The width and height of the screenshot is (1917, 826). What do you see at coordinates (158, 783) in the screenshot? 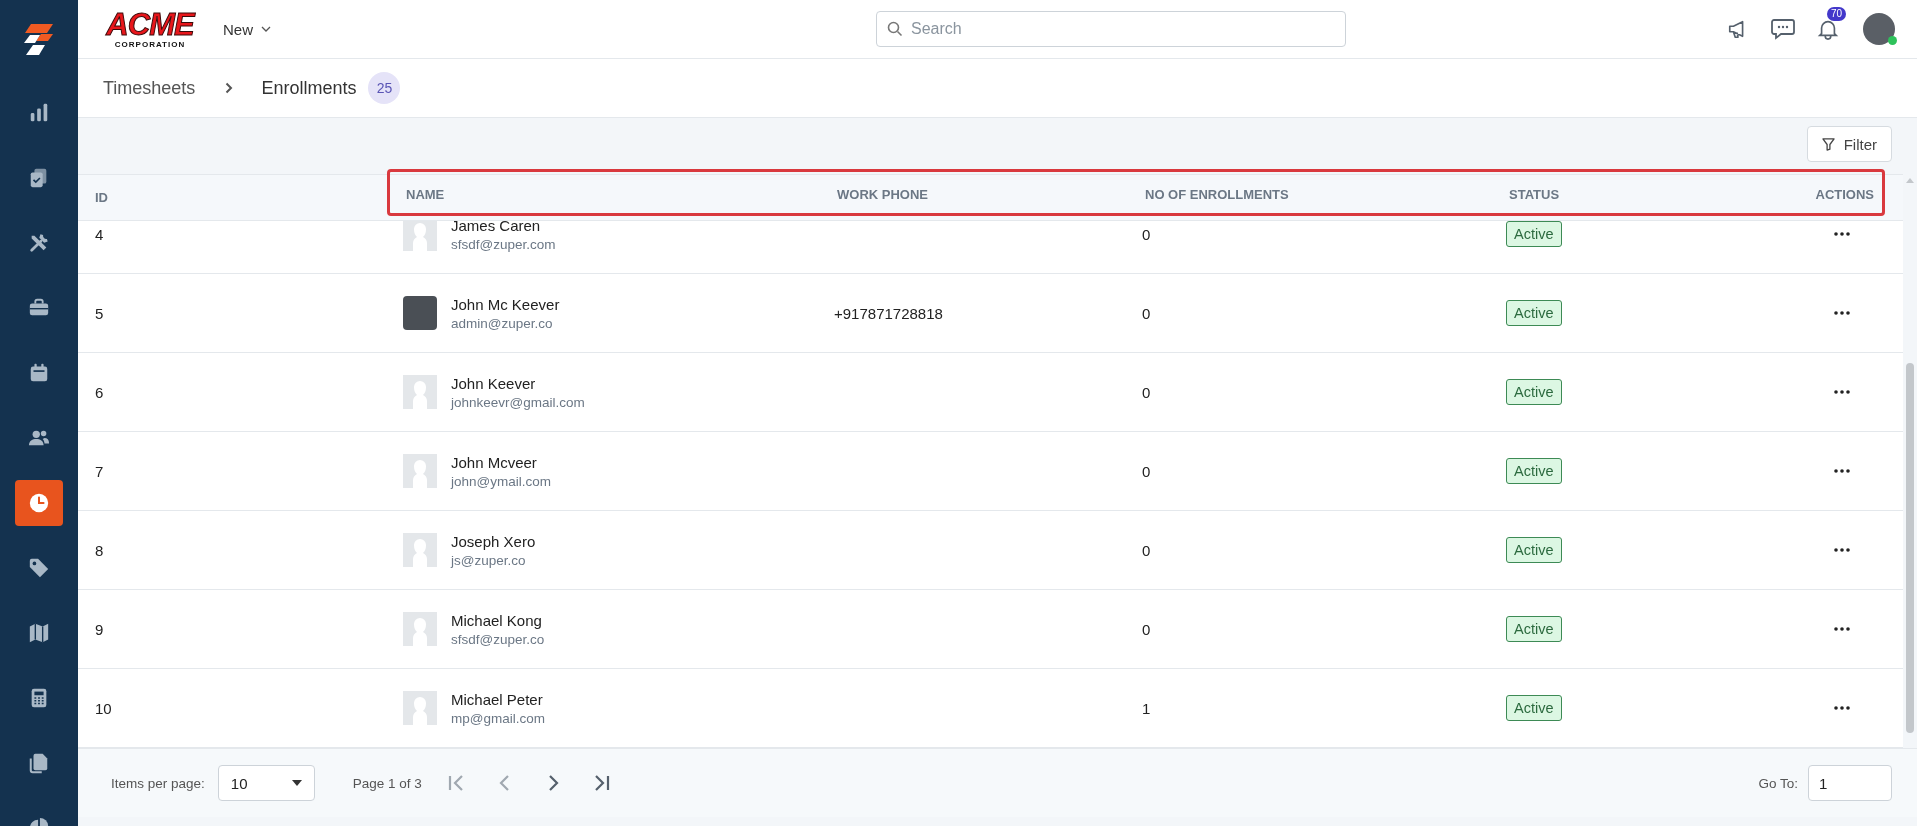
I see `items-per-page-label: Items per page:` at bounding box center [158, 783].